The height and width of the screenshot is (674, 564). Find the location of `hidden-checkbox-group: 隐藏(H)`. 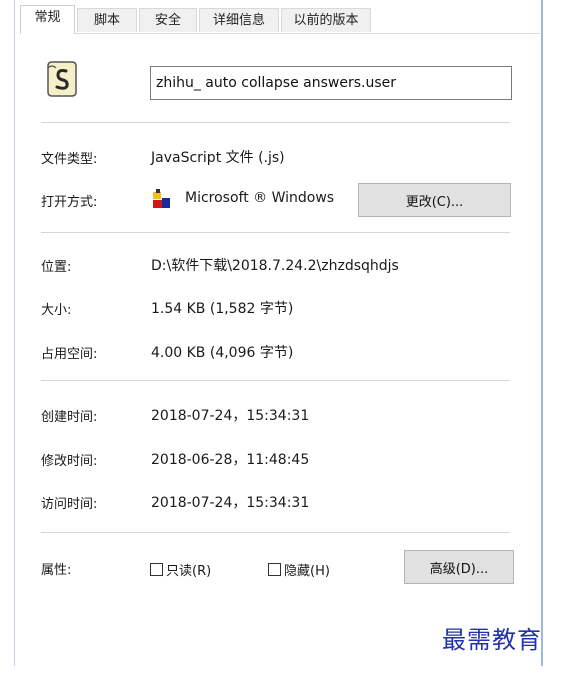

hidden-checkbox-group: 隐藏(H) is located at coordinates (299, 569).